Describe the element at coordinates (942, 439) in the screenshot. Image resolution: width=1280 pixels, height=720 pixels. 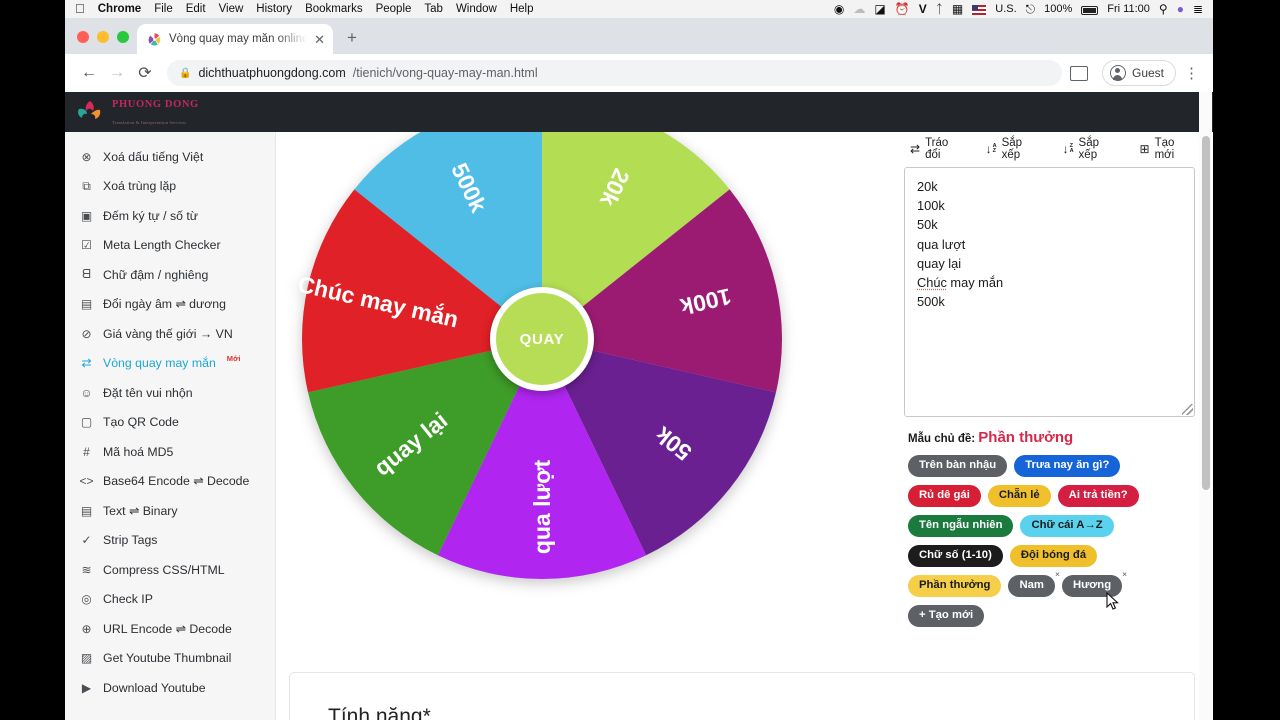
I see `topic-prefix: Mẫu chủ đề:` at that location.